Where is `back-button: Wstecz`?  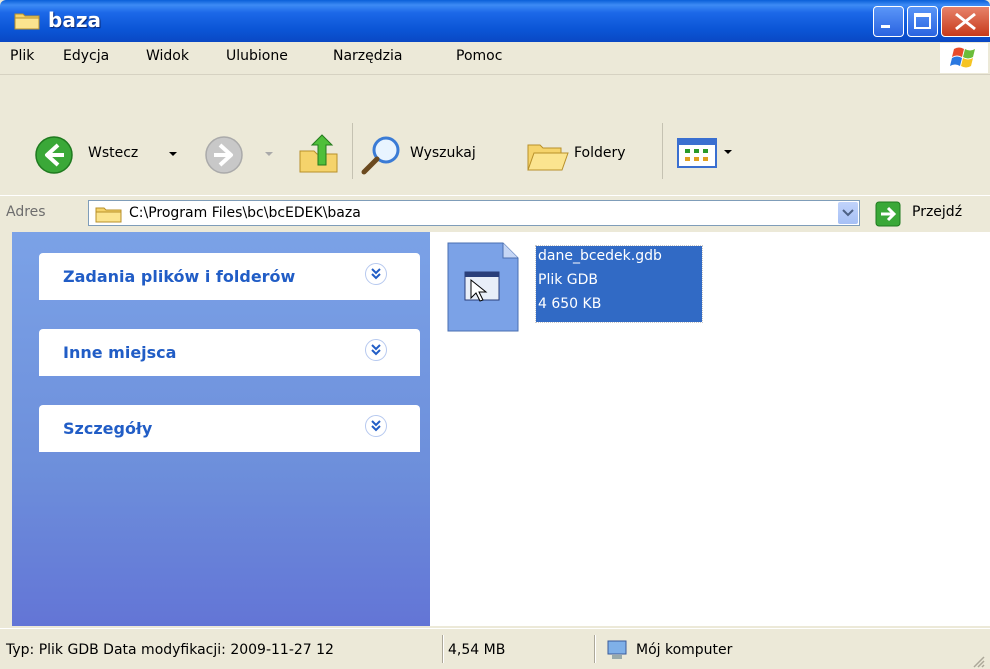 back-button: Wstecz is located at coordinates (112, 155).